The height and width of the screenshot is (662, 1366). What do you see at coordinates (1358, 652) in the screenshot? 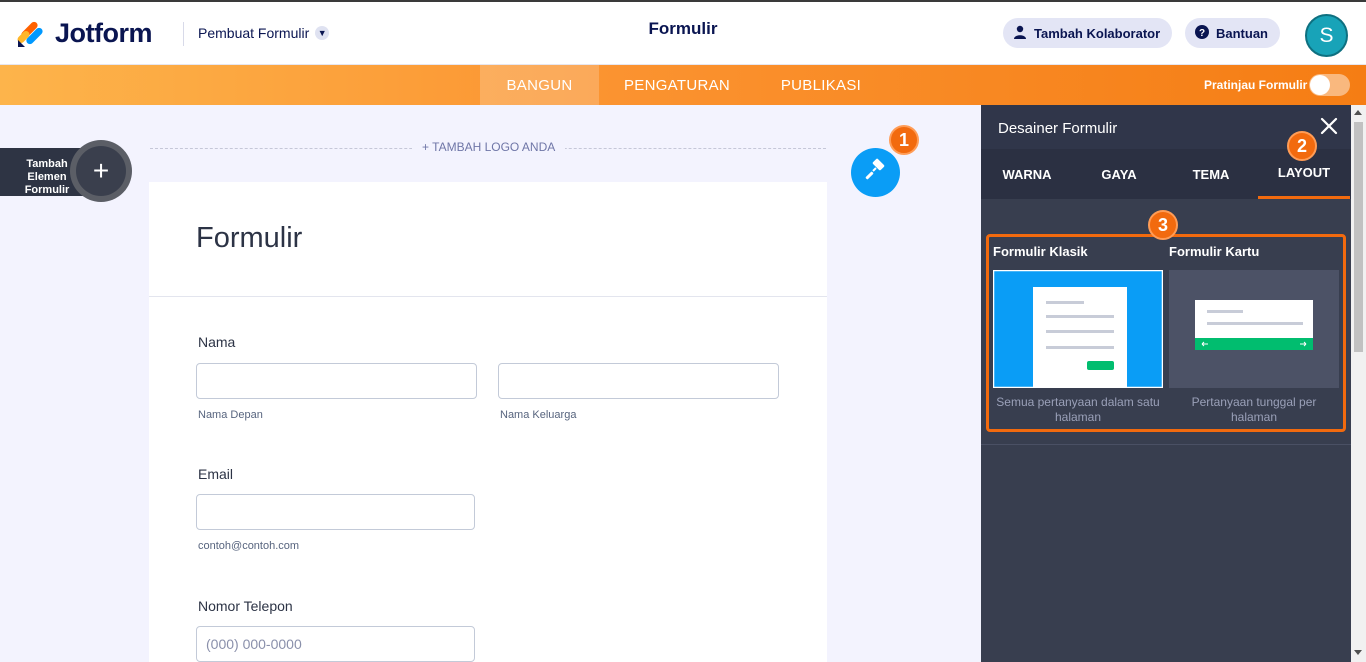
I see `scroll-down-icon` at bounding box center [1358, 652].